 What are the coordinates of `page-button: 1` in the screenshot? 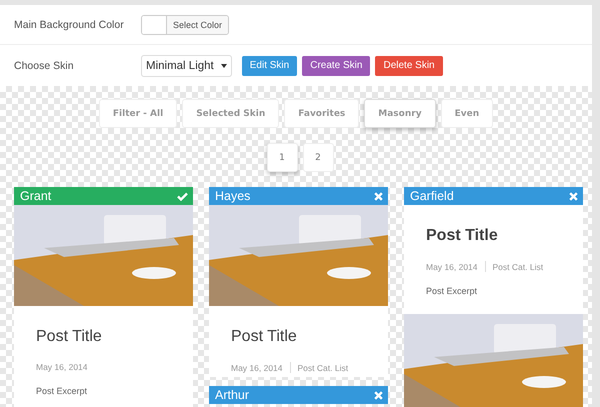 It's located at (282, 157).